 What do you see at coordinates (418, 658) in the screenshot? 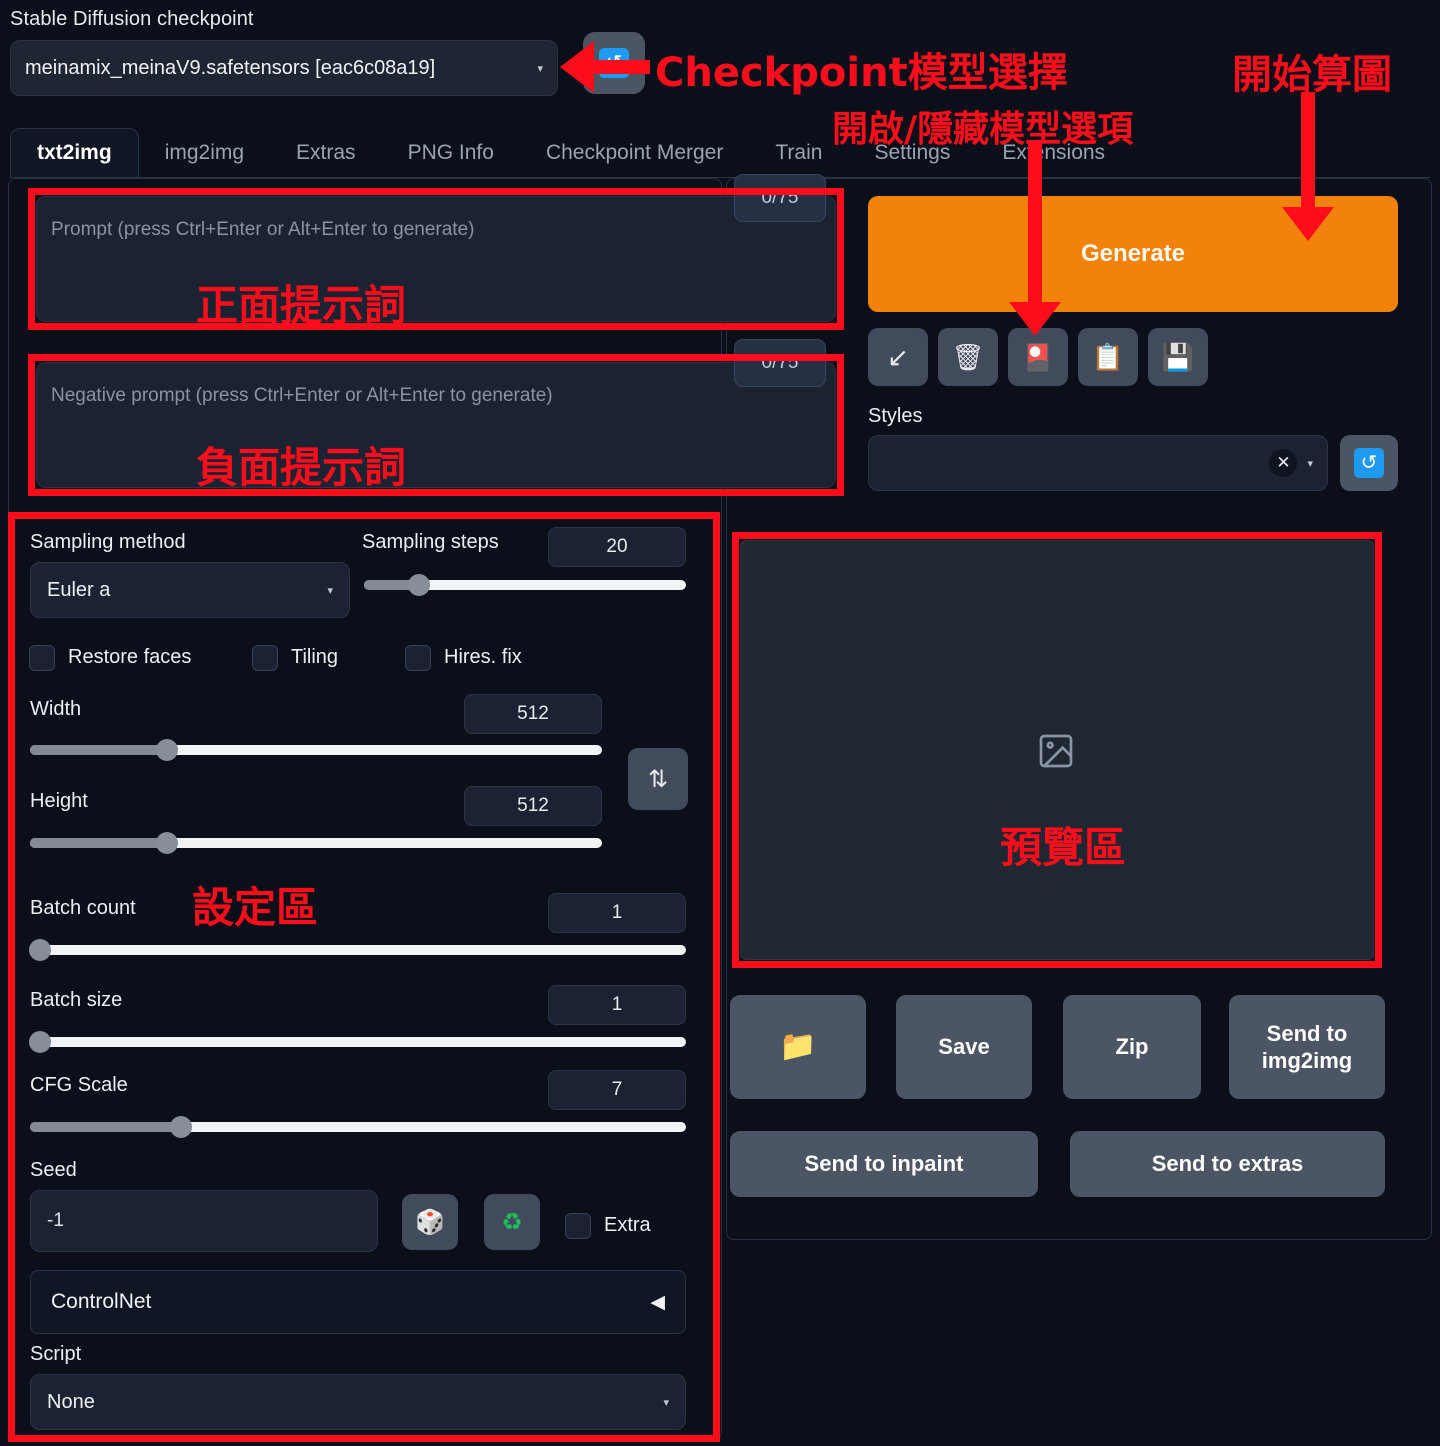
I see `hires-fix-checkbox` at bounding box center [418, 658].